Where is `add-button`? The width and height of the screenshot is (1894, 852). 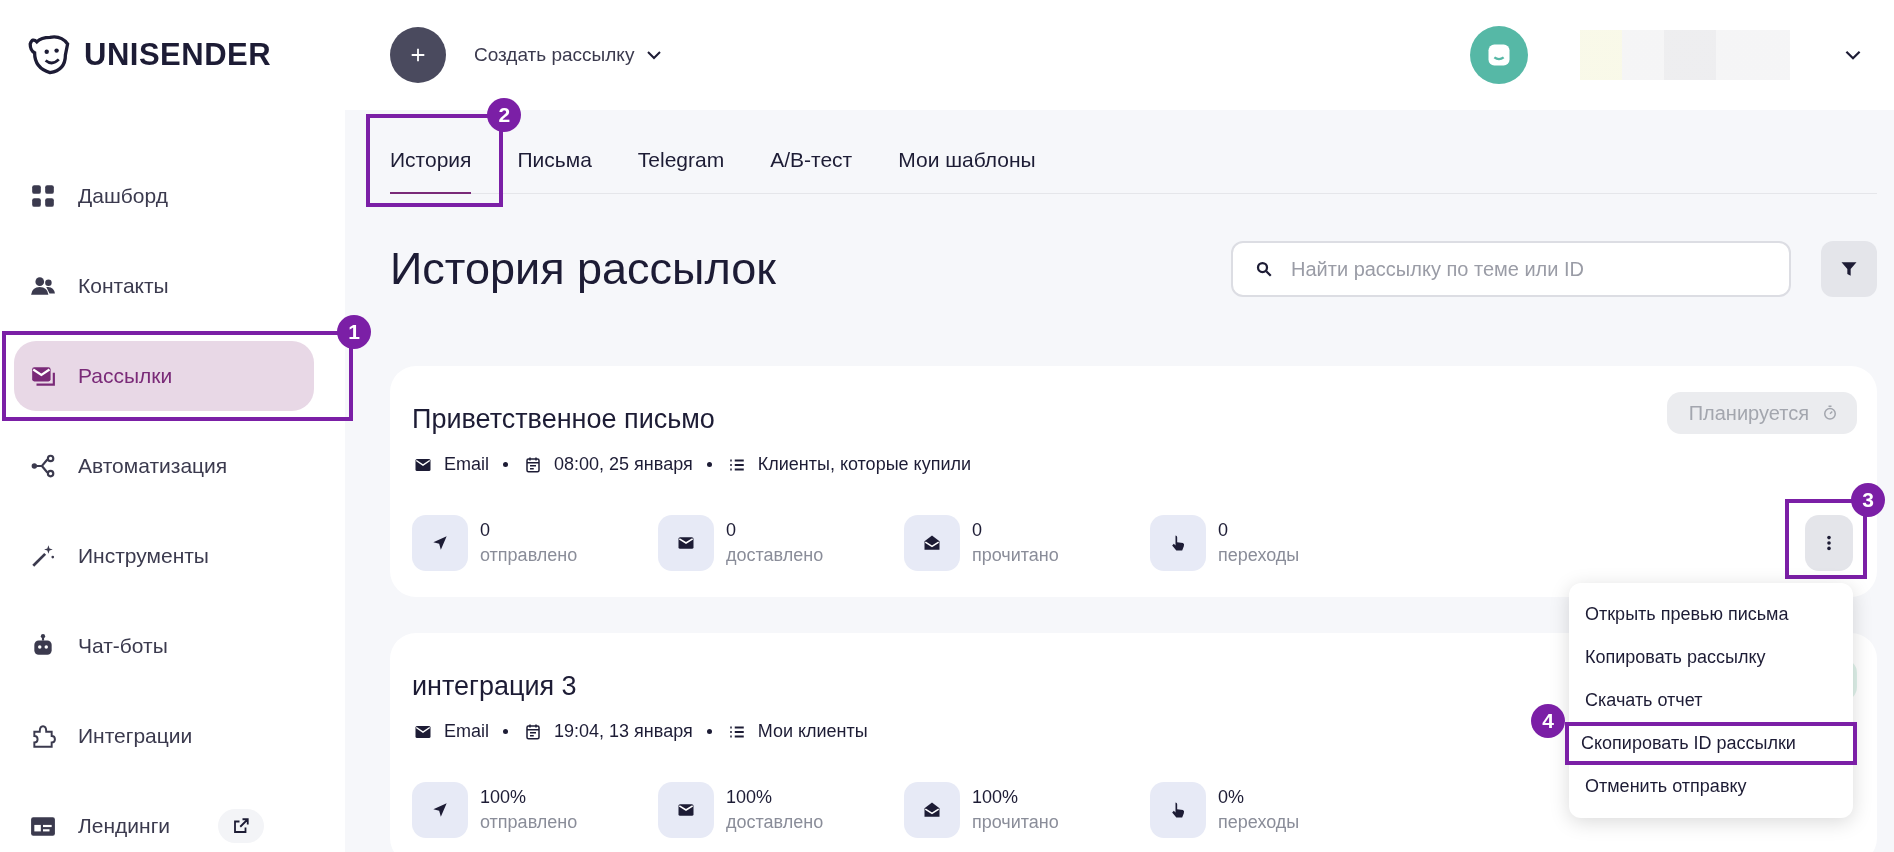 add-button is located at coordinates (418, 55).